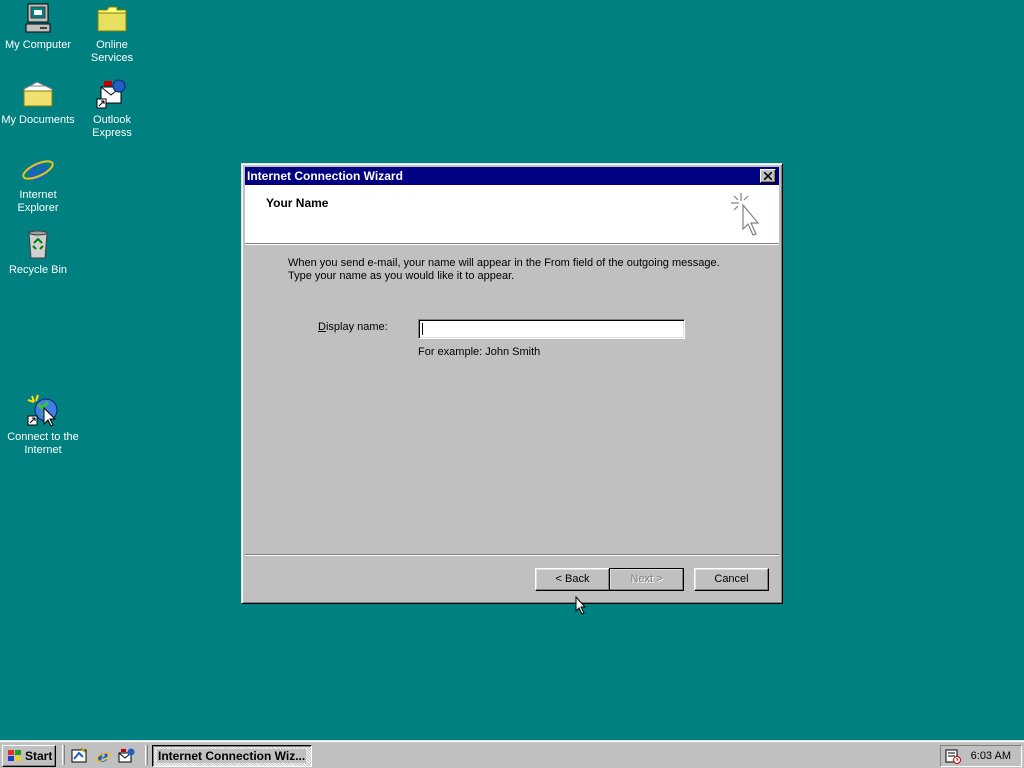 The width and height of the screenshot is (1024, 768). Describe the element at coordinates (581, 605) in the screenshot. I see `mouse-pointer-icon` at that location.